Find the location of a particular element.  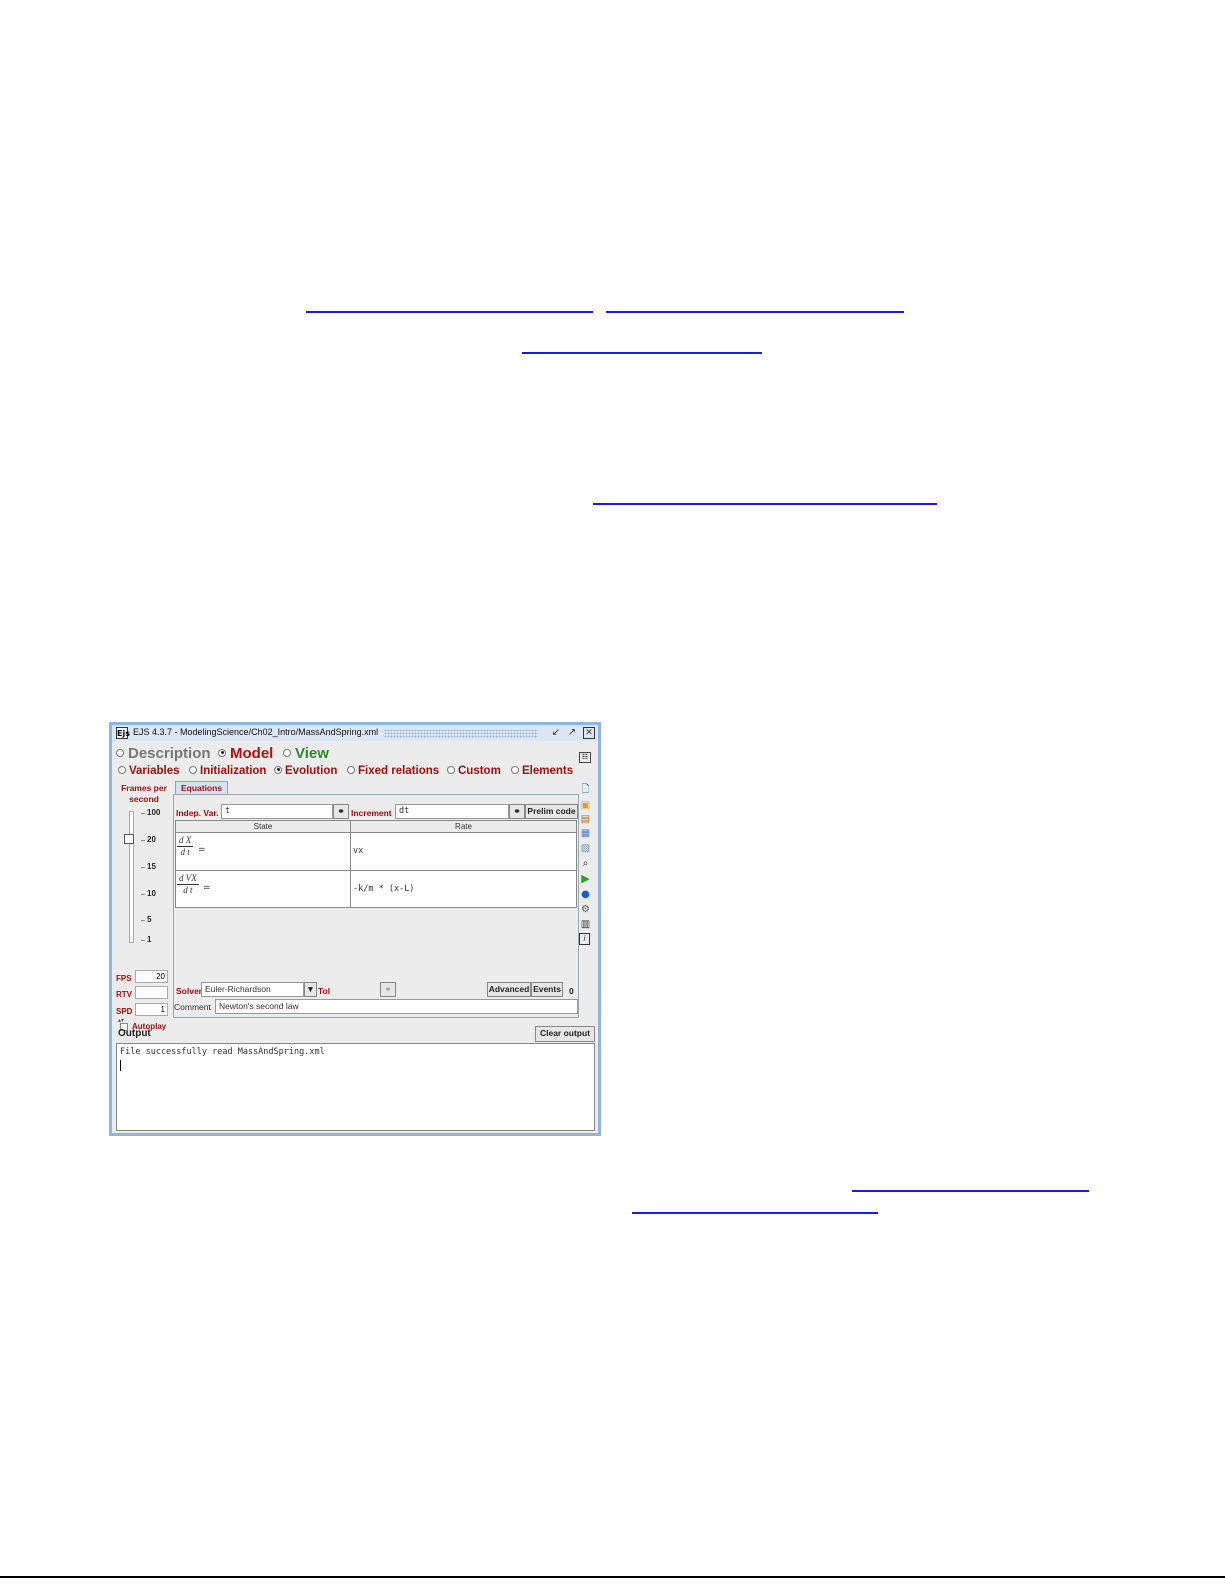

increment-field: dt is located at coordinates (452, 811).